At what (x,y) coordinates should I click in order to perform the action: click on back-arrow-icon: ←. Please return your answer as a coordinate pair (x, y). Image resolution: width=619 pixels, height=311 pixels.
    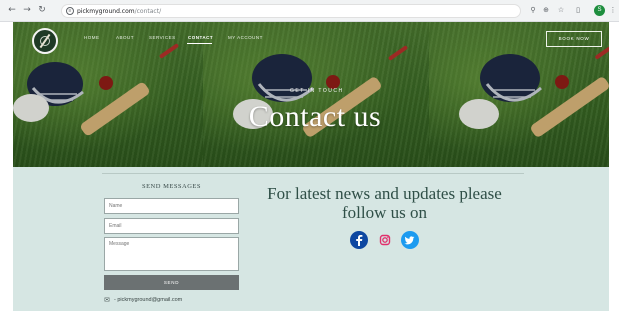
    Looking at the image, I should click on (12, 10).